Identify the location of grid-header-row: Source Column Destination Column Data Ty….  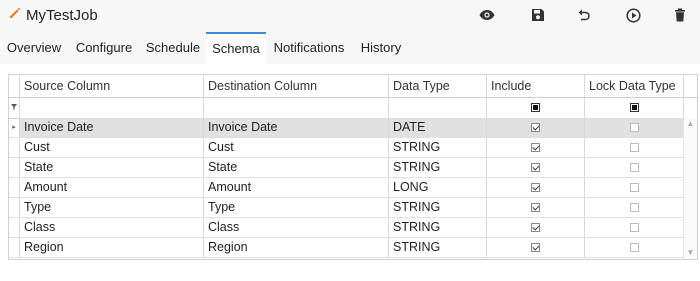
(353, 86).